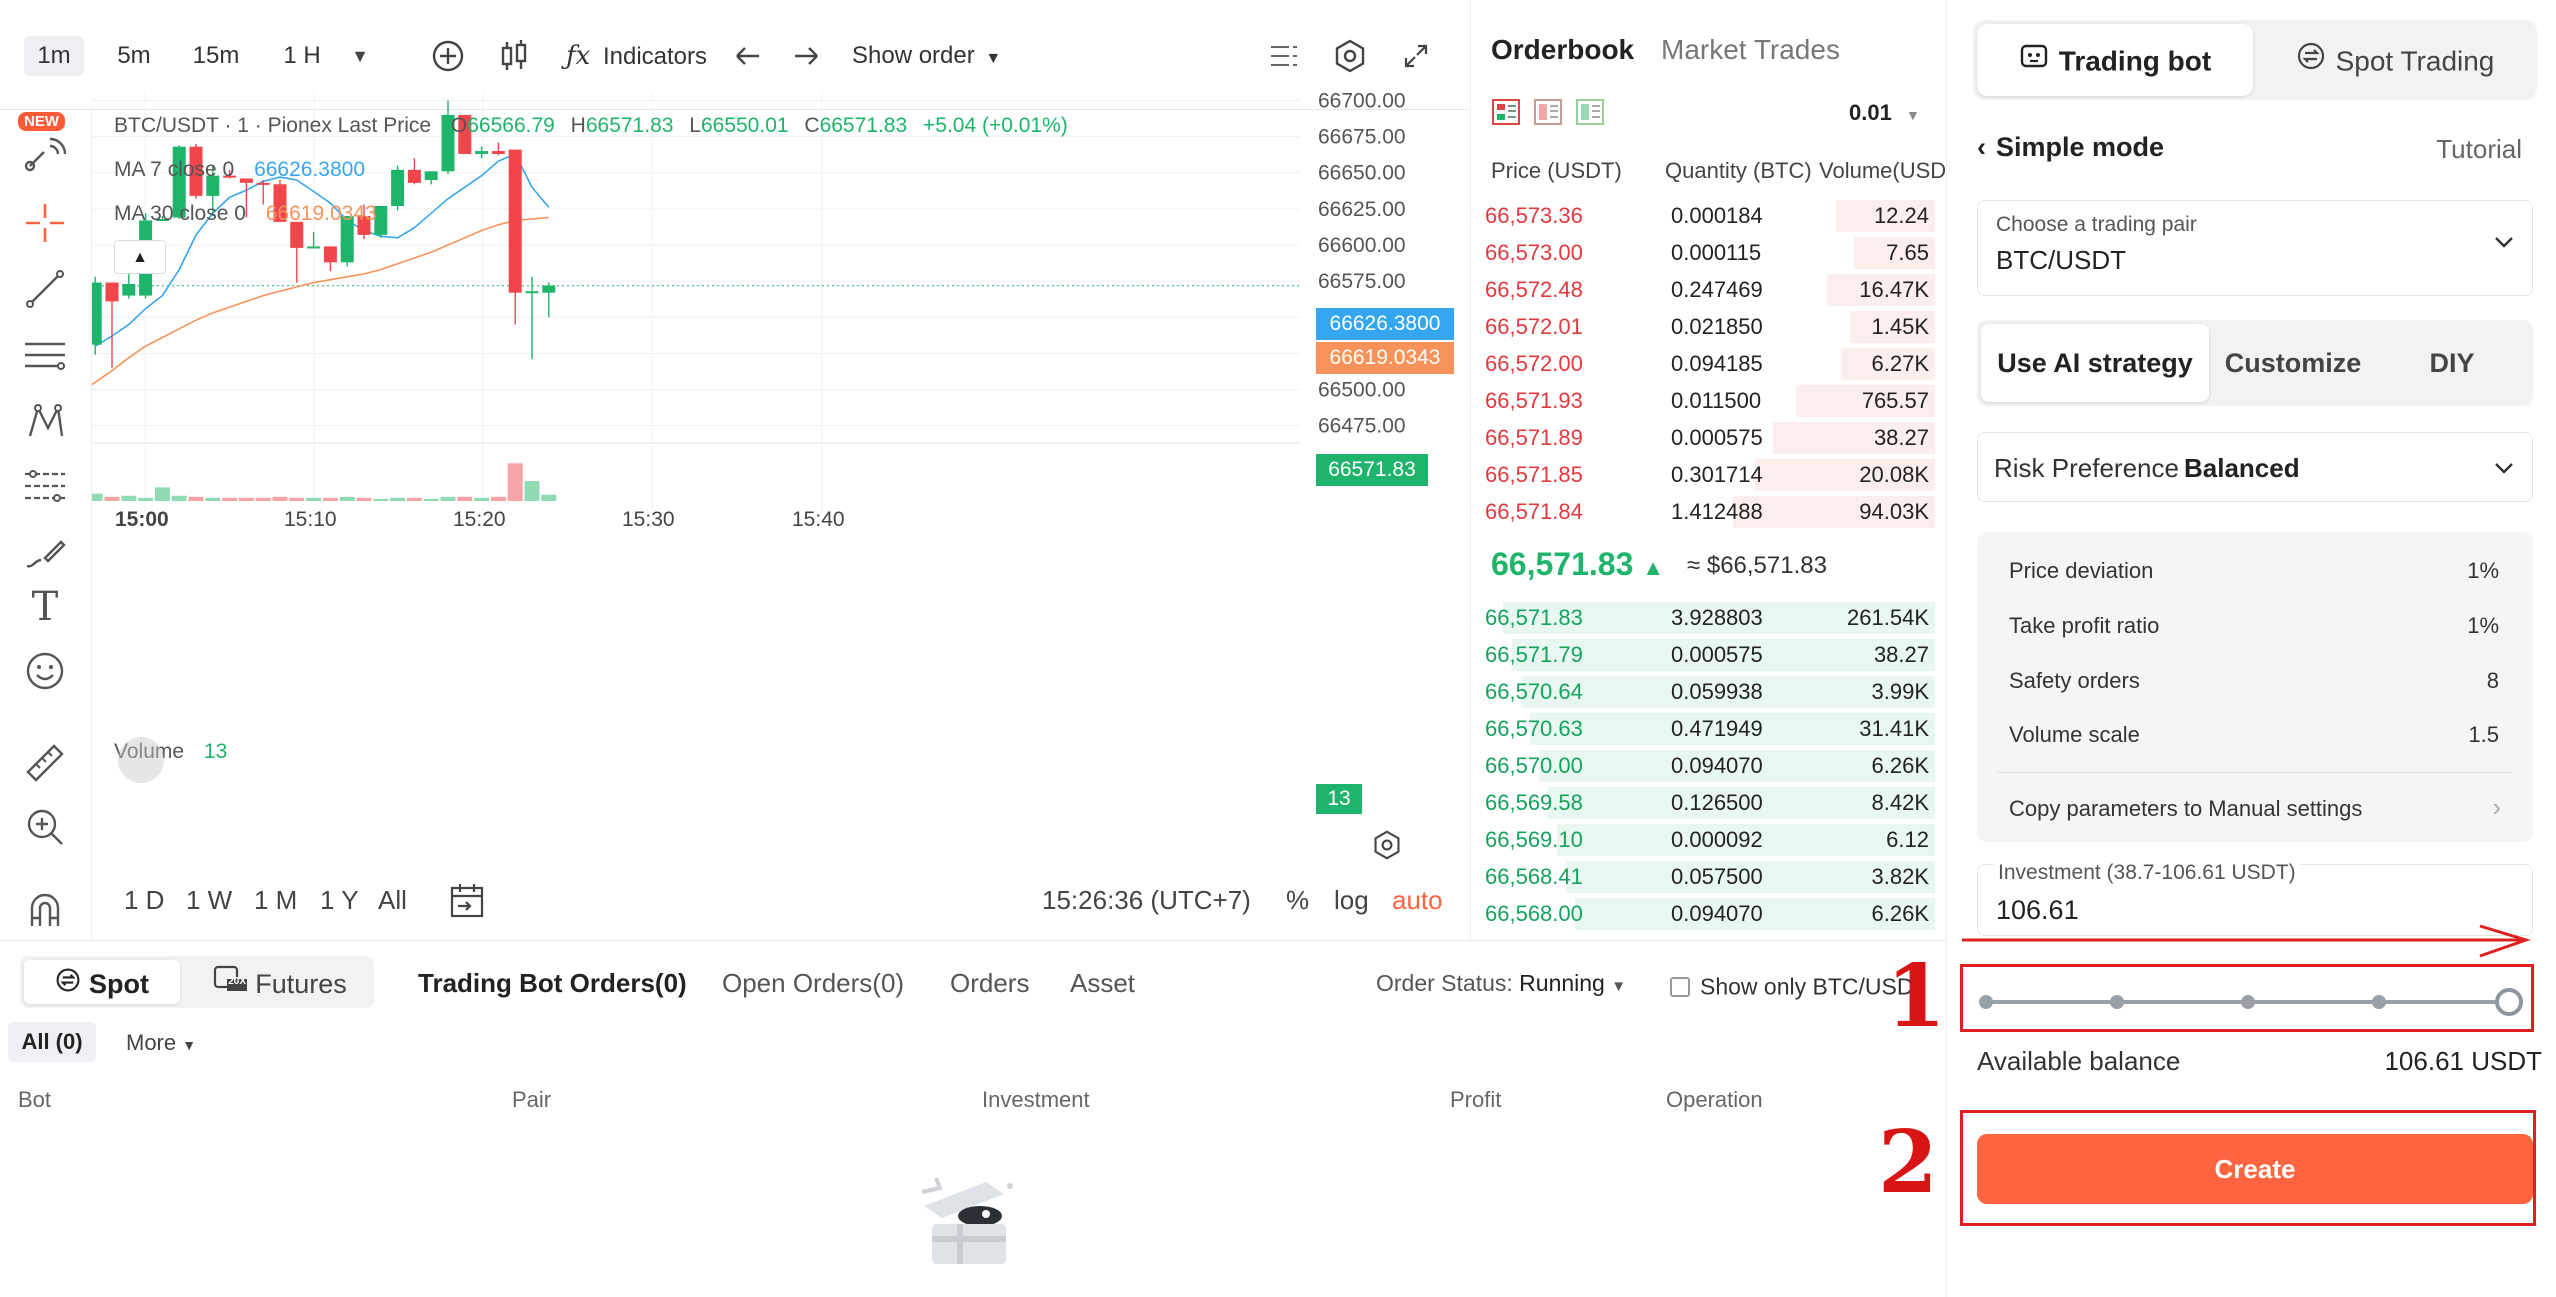 This screenshot has height=1297, width=2556. What do you see at coordinates (2255, 467) in the screenshot?
I see `risk-preference-select: Risk Preference Balanced` at bounding box center [2255, 467].